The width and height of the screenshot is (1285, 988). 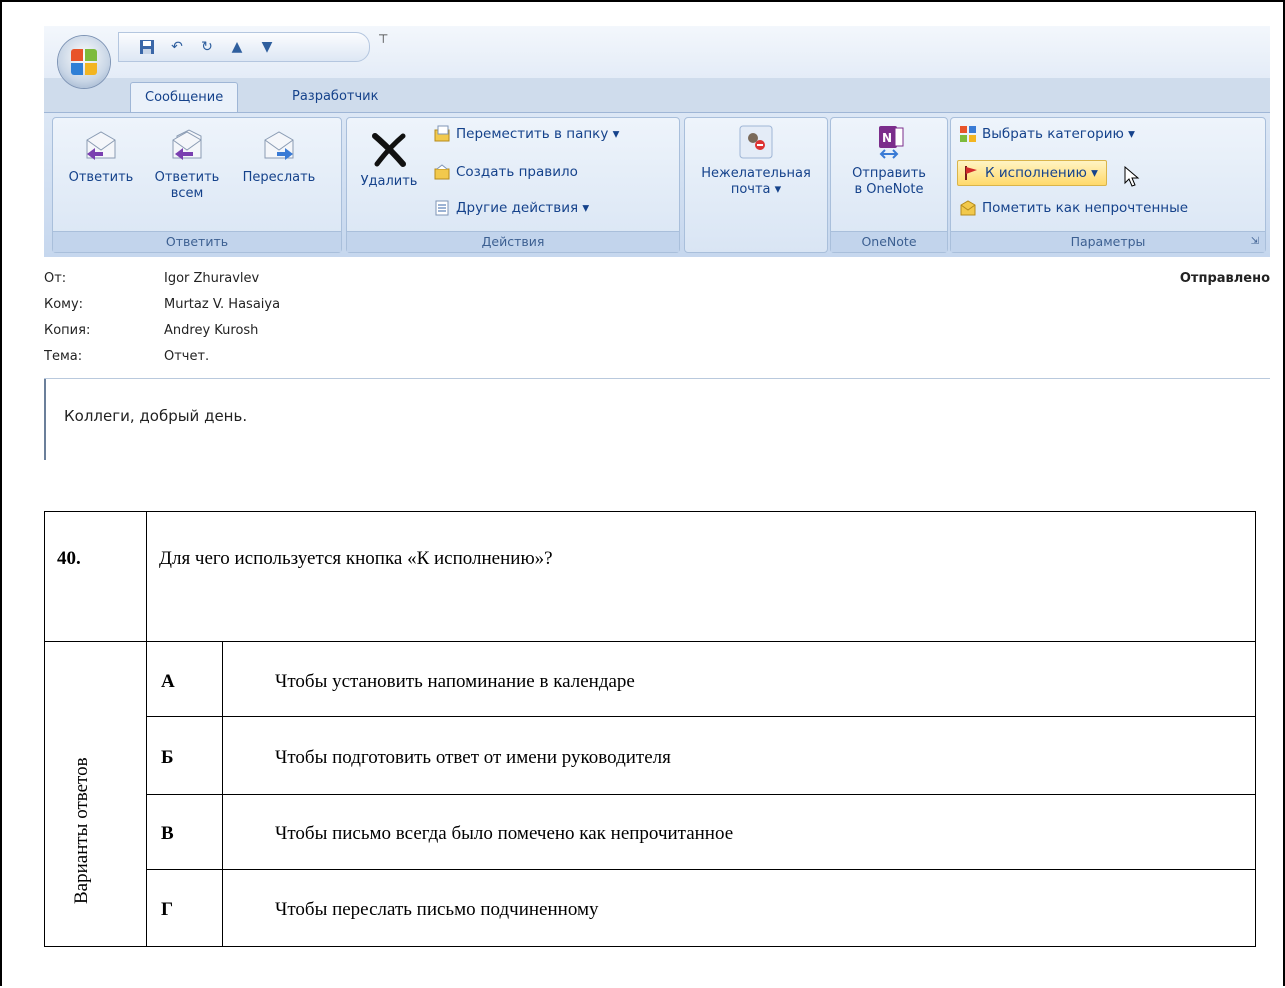 I want to click on other-actions-icon, so click(x=442, y=208).